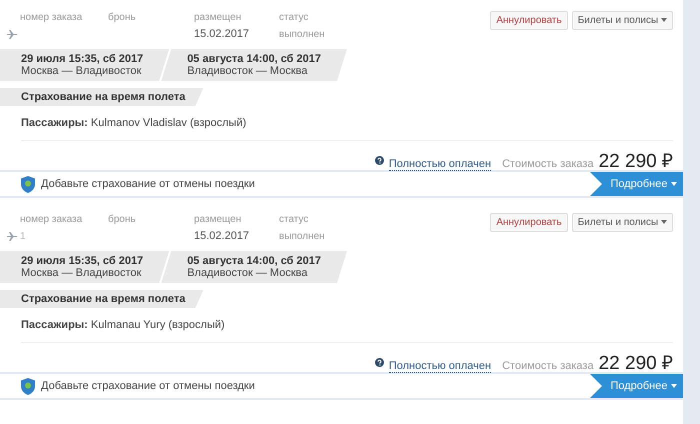 The height and width of the screenshot is (424, 700). I want to click on order-number: 1, so click(23, 236).